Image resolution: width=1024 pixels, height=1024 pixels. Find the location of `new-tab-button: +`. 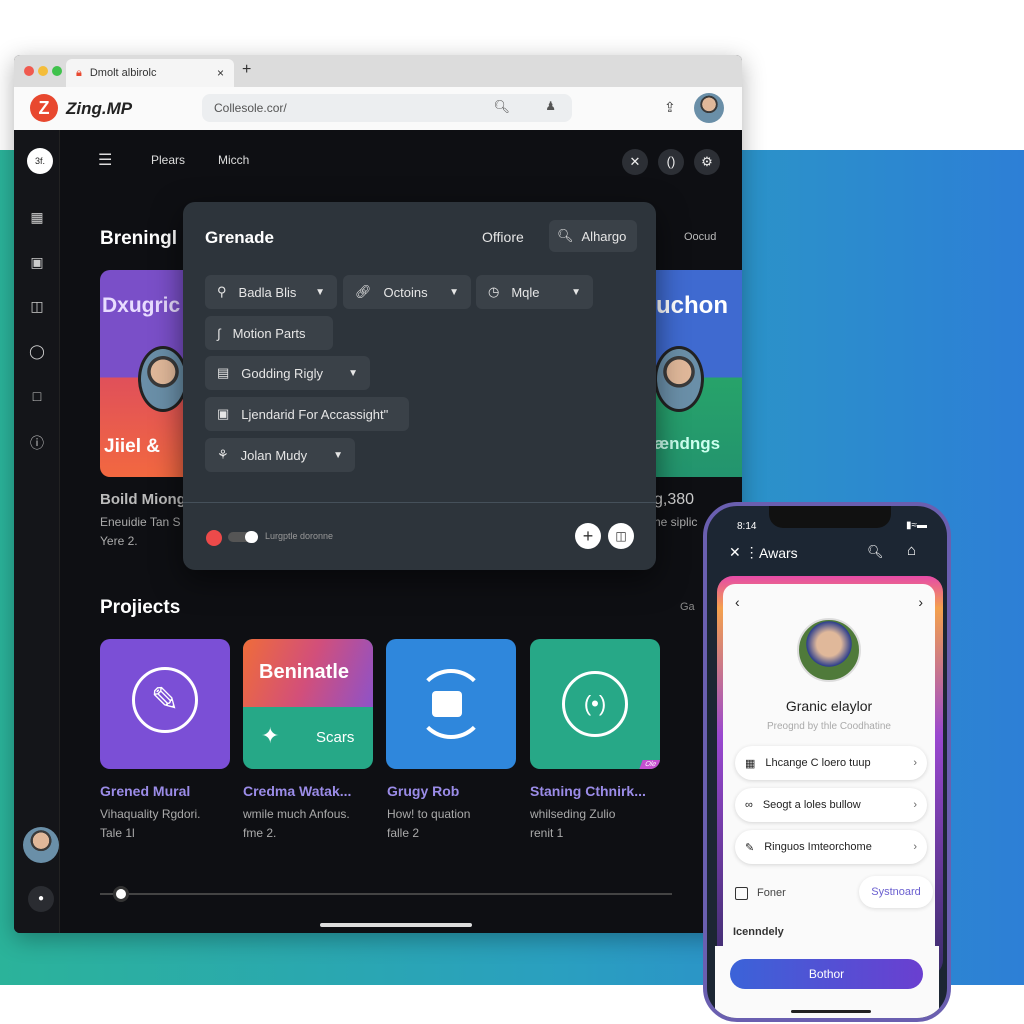

new-tab-button: + is located at coordinates (246, 70).